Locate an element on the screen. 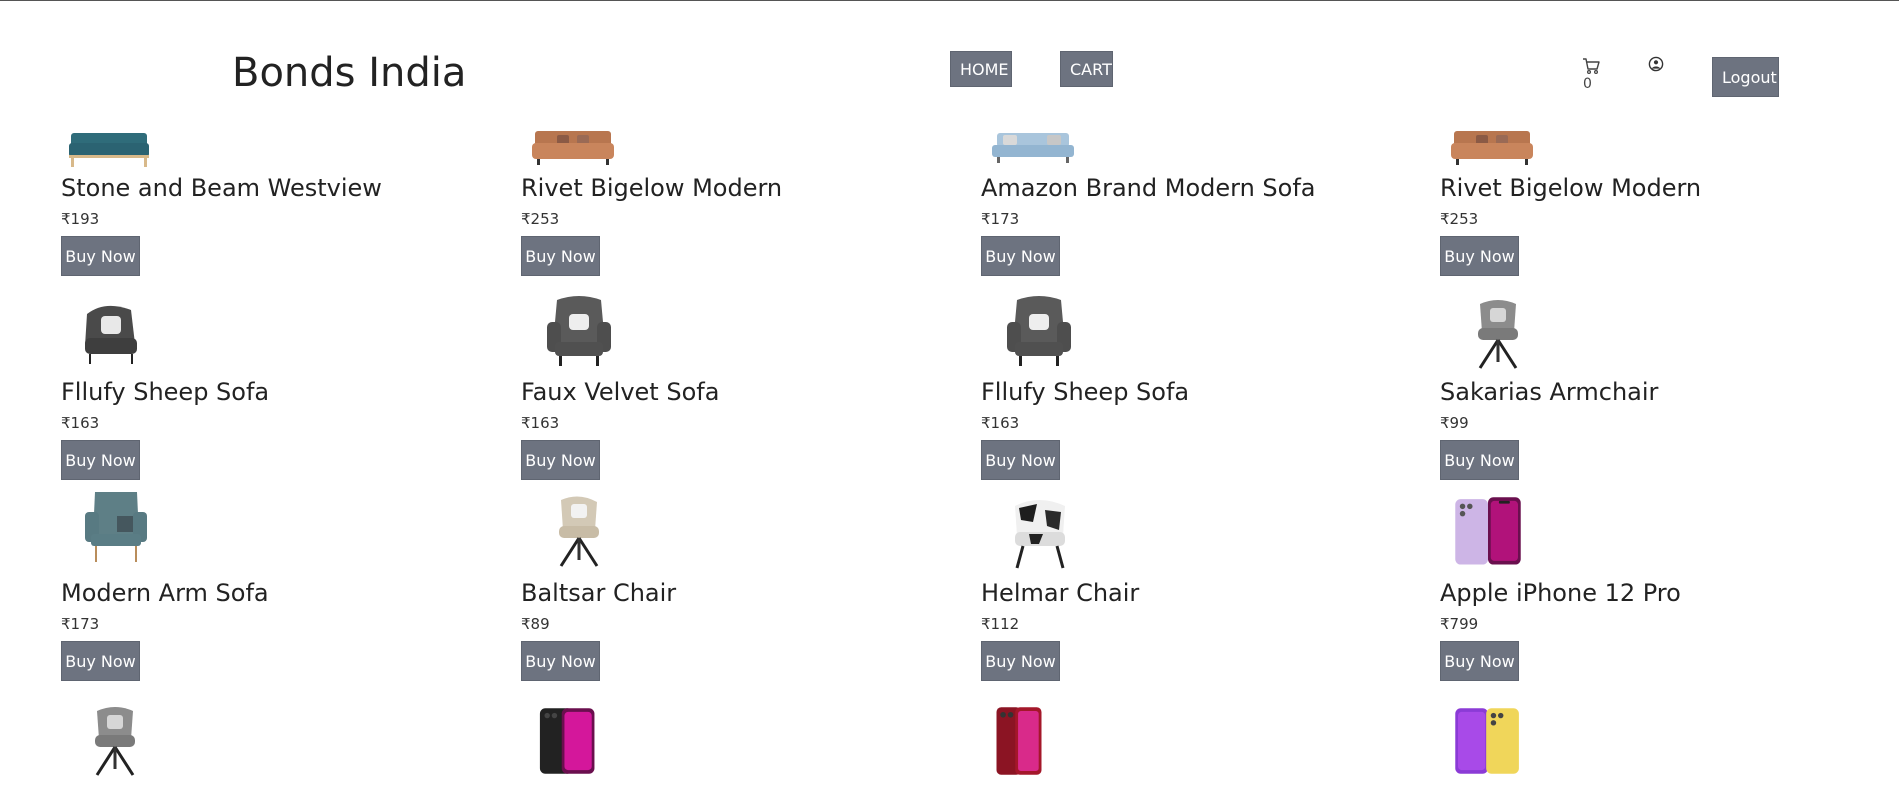  product-title: Sakarias Armchair is located at coordinates (1549, 392).